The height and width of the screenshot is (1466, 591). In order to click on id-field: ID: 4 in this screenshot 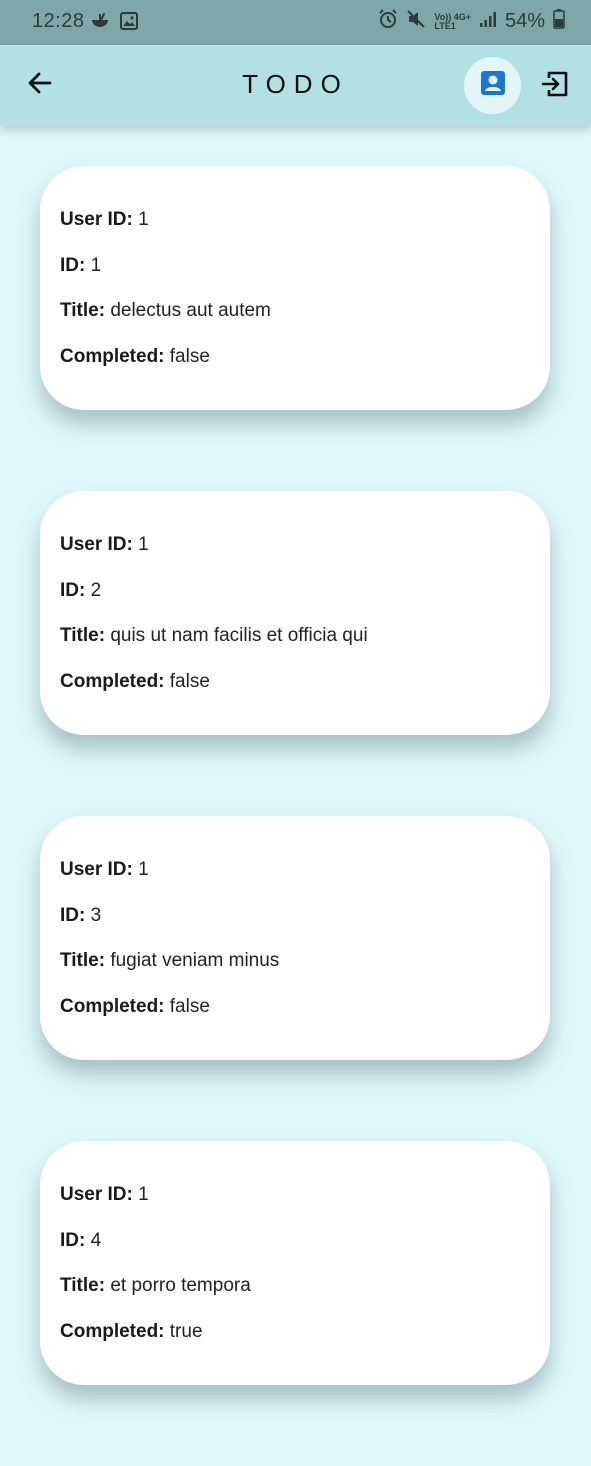, I will do `click(295, 1252)`.